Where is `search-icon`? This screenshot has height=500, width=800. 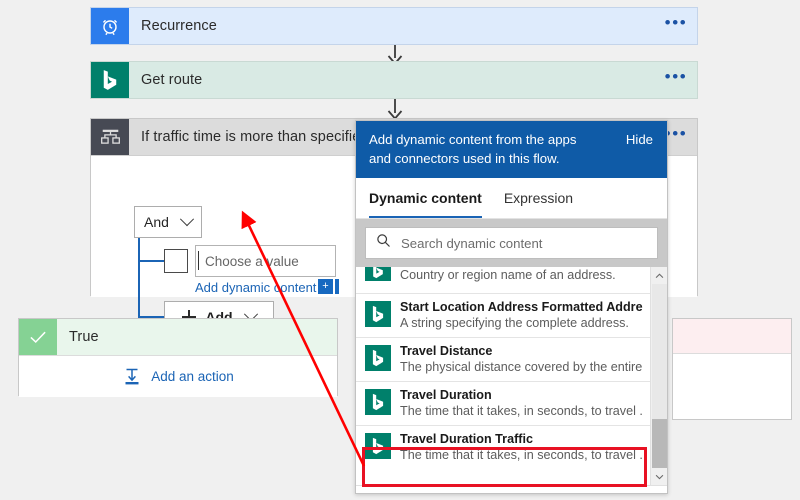 search-icon is located at coordinates (383, 243).